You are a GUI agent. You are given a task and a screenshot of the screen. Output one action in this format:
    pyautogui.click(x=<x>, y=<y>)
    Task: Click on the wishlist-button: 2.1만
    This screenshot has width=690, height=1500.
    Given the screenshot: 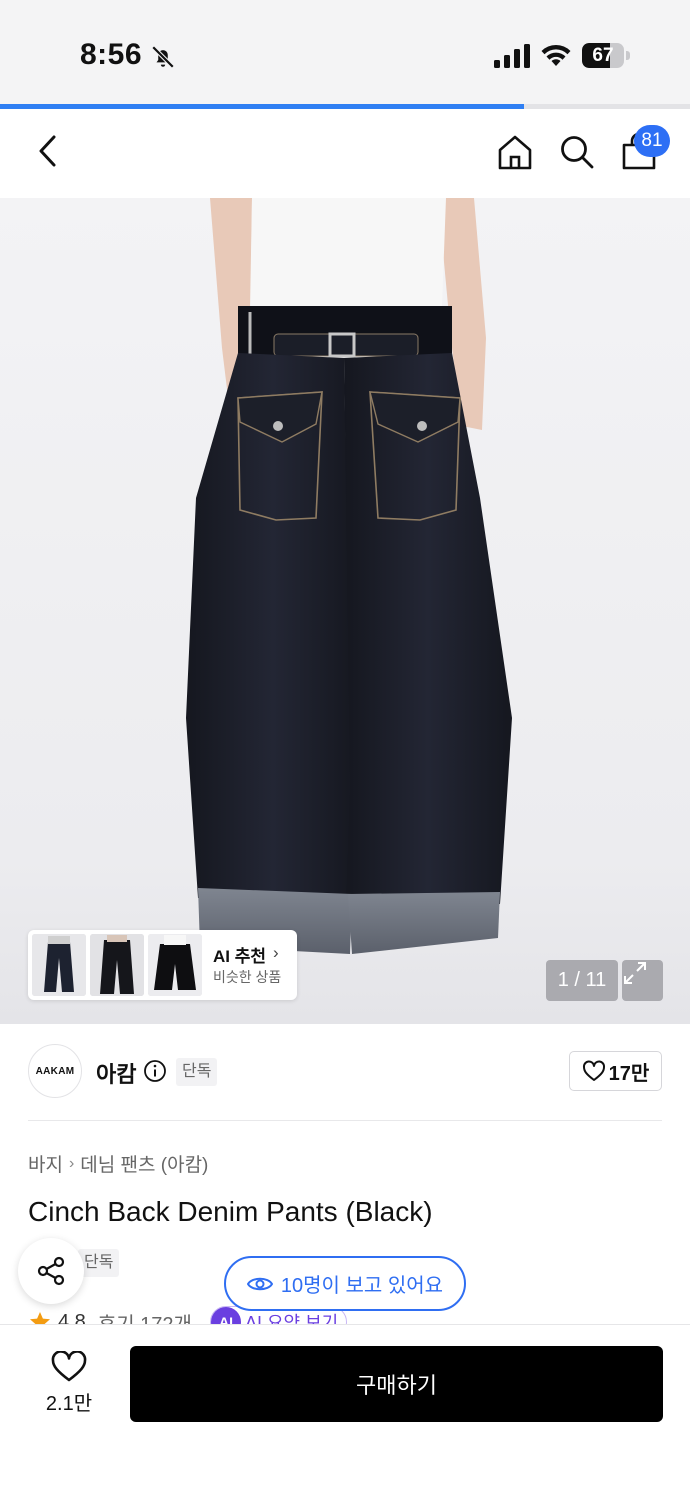 What is the action you would take?
    pyautogui.click(x=69, y=1384)
    